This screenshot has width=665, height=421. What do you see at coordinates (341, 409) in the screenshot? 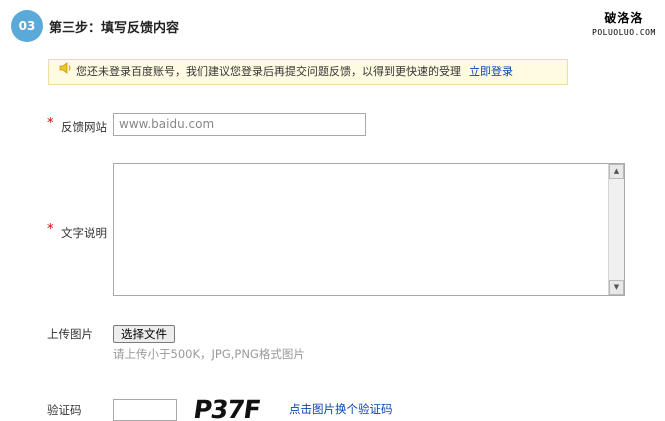
I see `captcha-refresh-link: 点击图片换个验证码` at bounding box center [341, 409].